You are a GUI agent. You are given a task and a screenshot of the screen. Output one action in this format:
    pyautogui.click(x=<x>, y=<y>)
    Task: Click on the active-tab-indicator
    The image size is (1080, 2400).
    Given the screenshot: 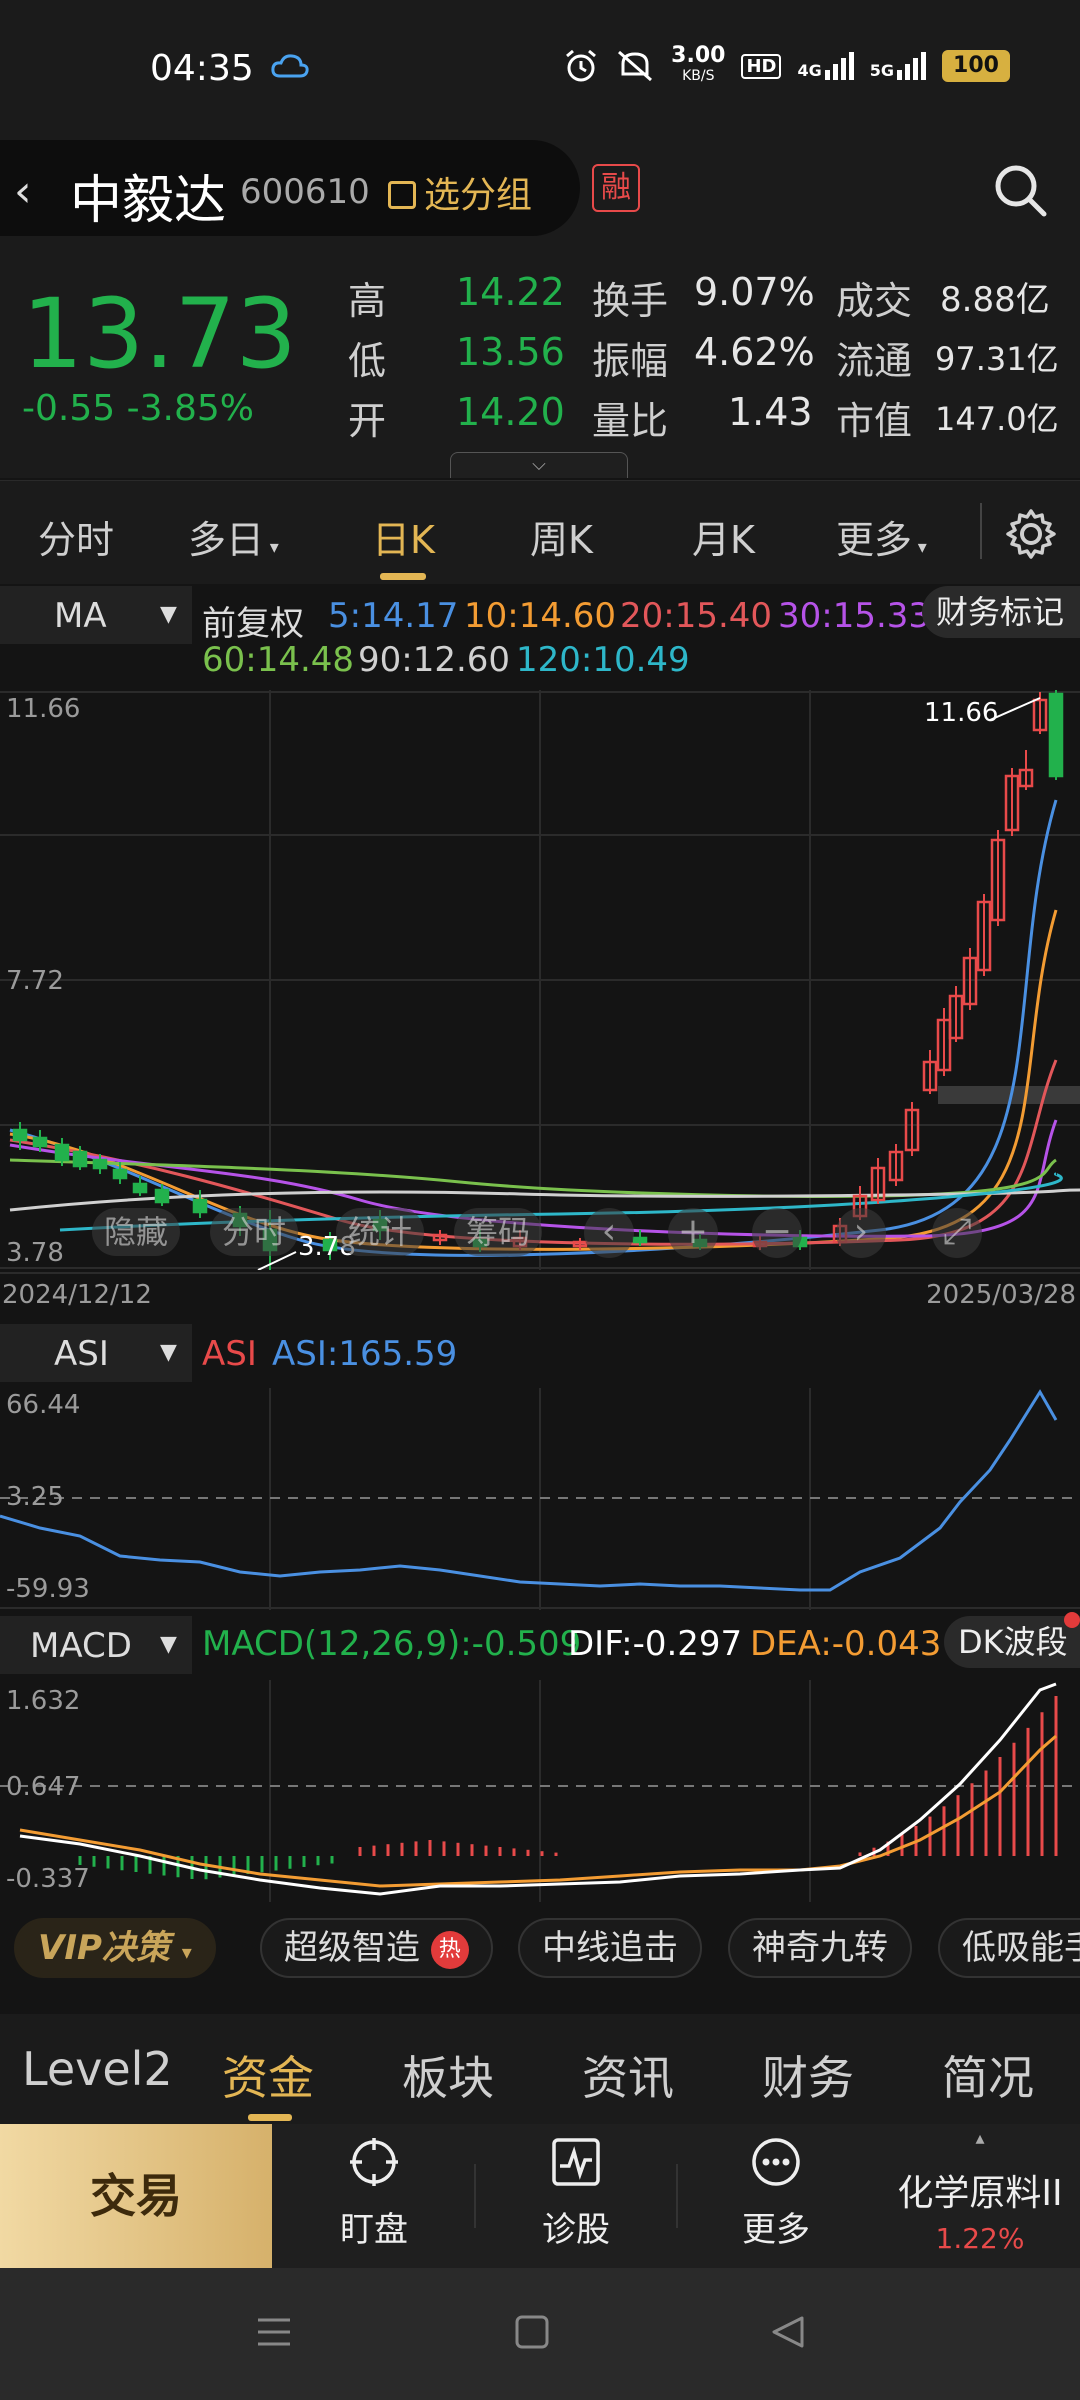 What is the action you would take?
    pyautogui.click(x=403, y=576)
    